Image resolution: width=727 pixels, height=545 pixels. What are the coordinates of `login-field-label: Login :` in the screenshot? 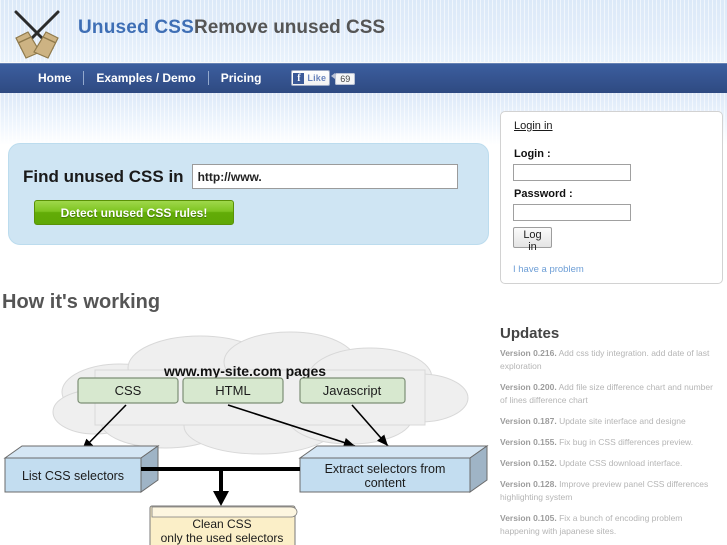 It's located at (532, 154).